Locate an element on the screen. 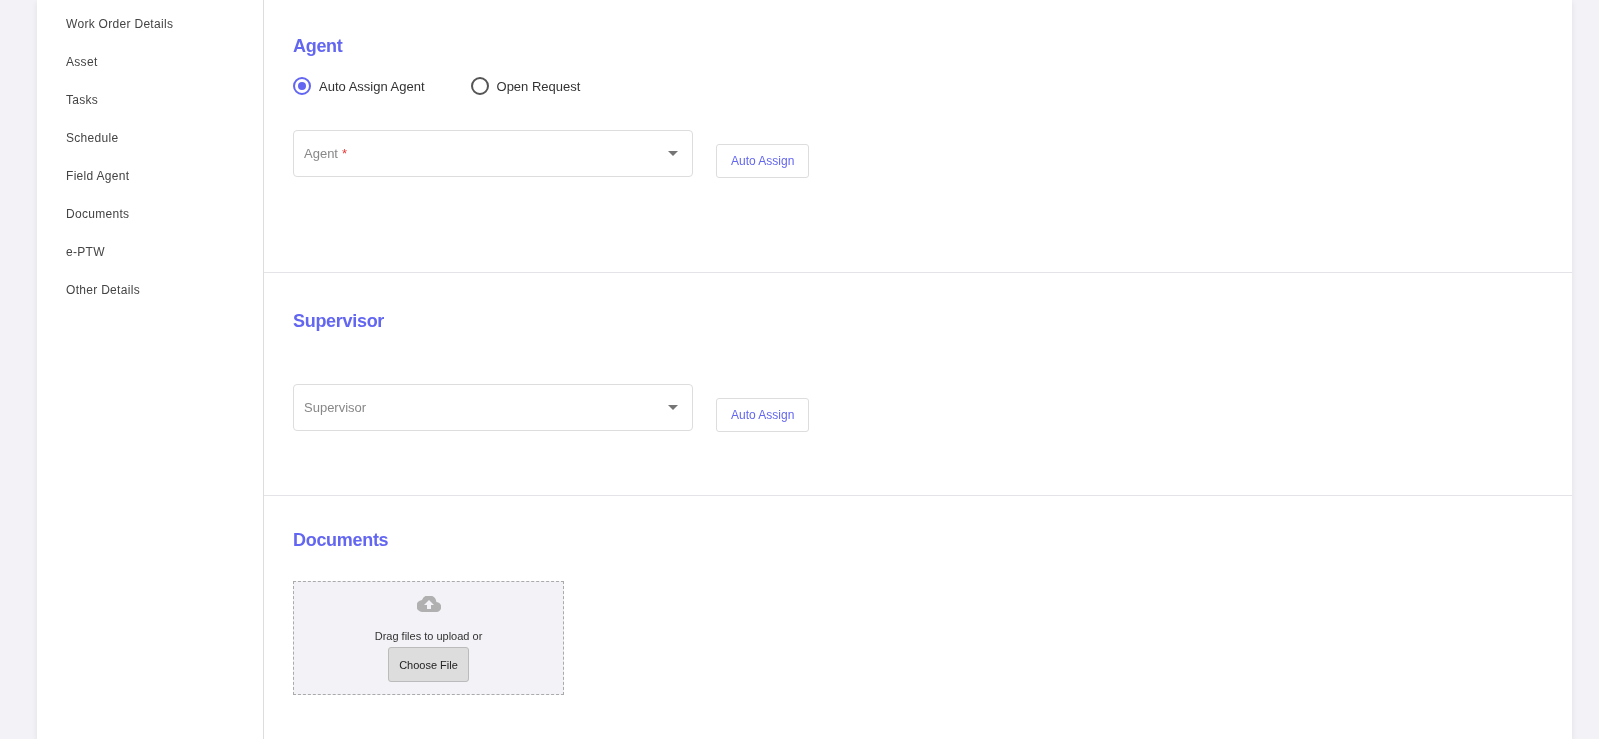  select-field: Supervisor is located at coordinates (493, 407).